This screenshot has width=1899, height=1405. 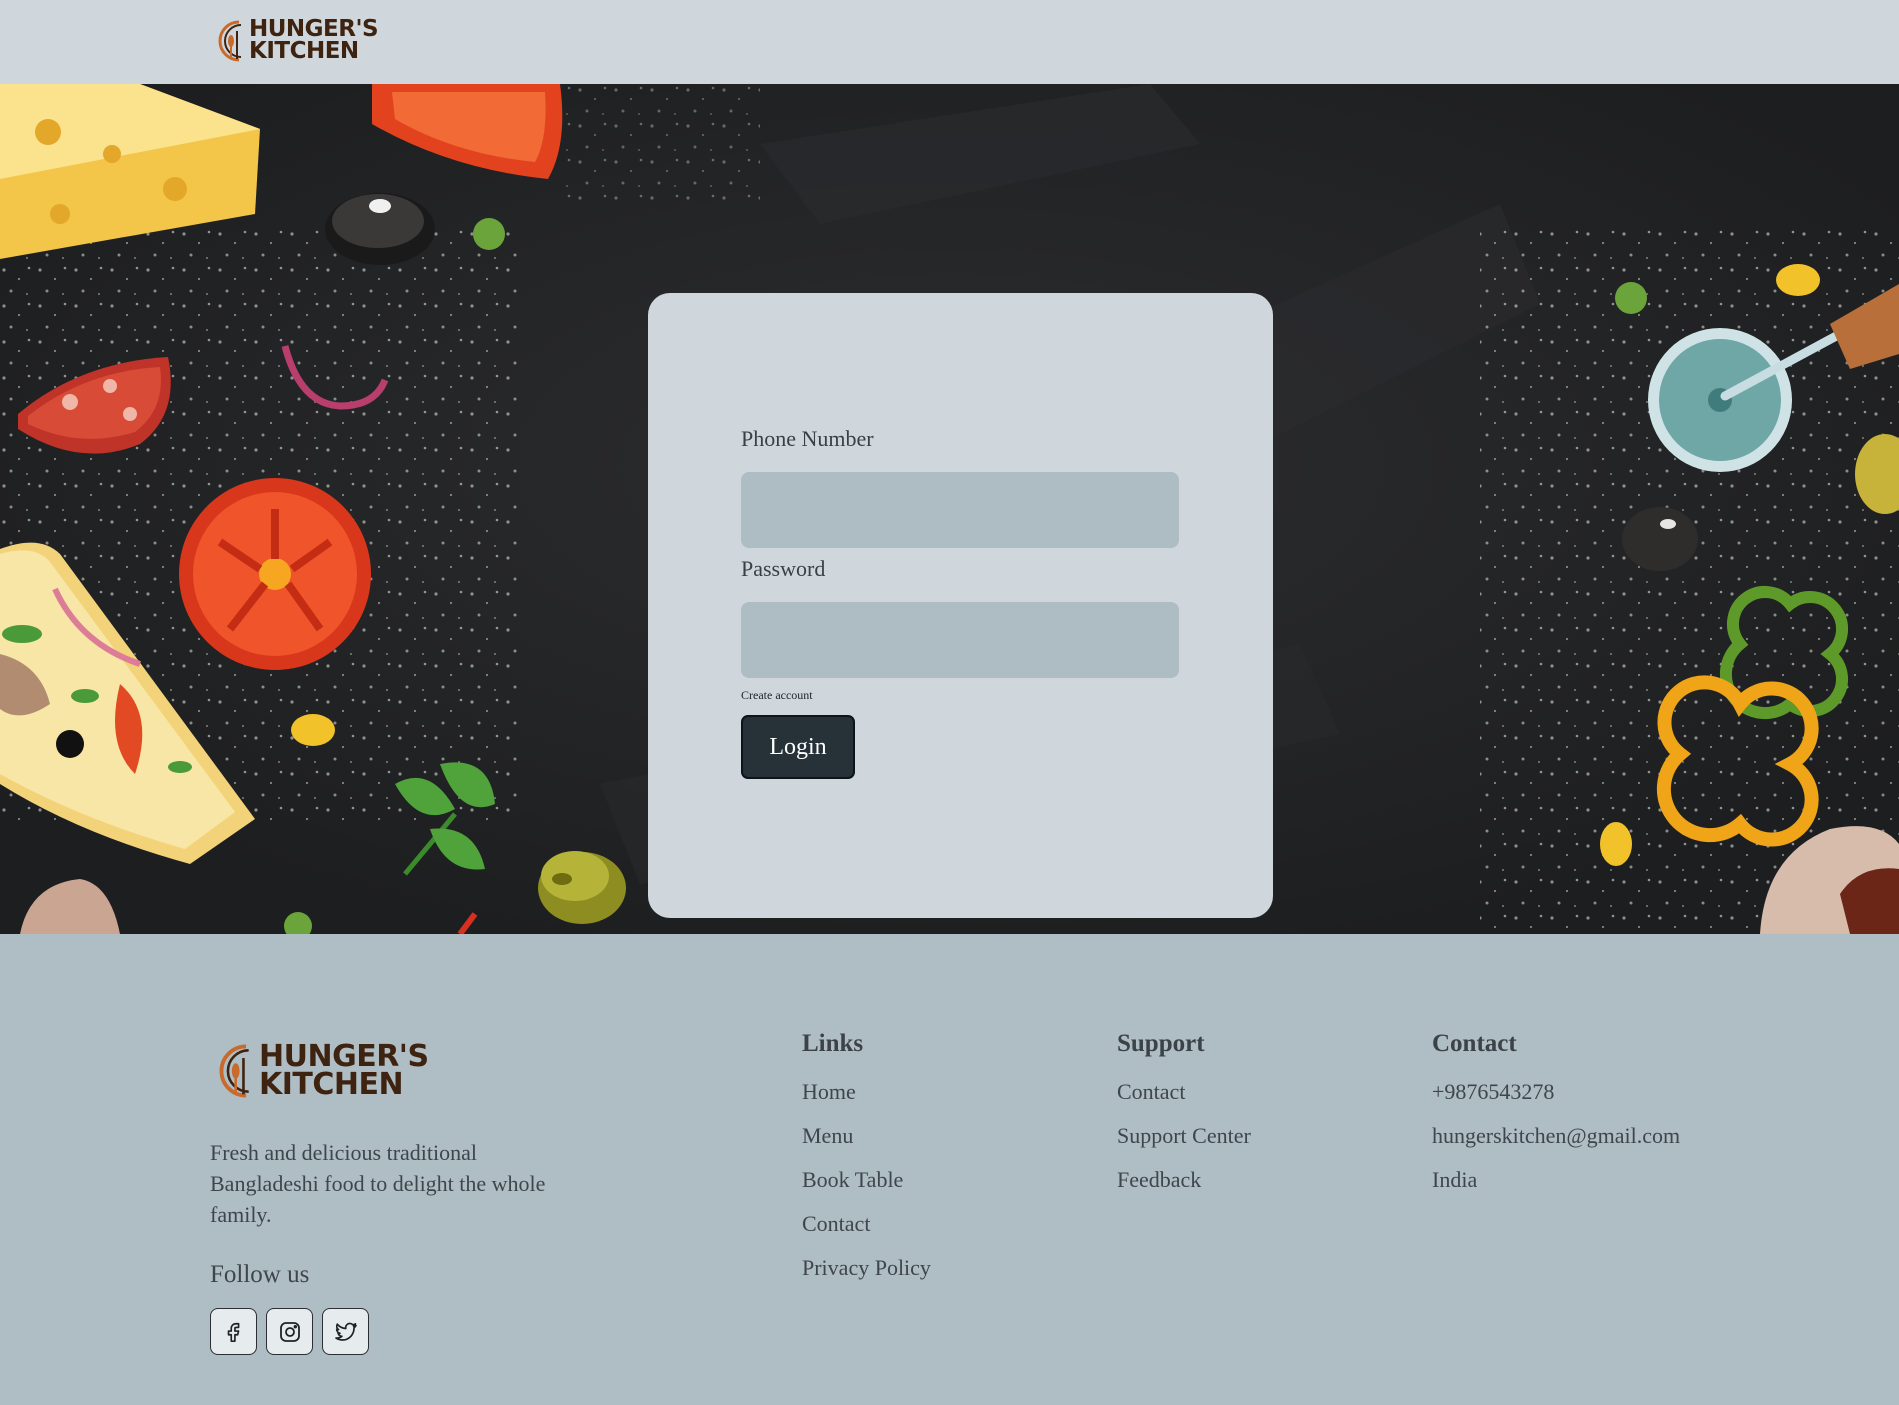 What do you see at coordinates (777, 695) in the screenshot?
I see `create-account-link: Create account` at bounding box center [777, 695].